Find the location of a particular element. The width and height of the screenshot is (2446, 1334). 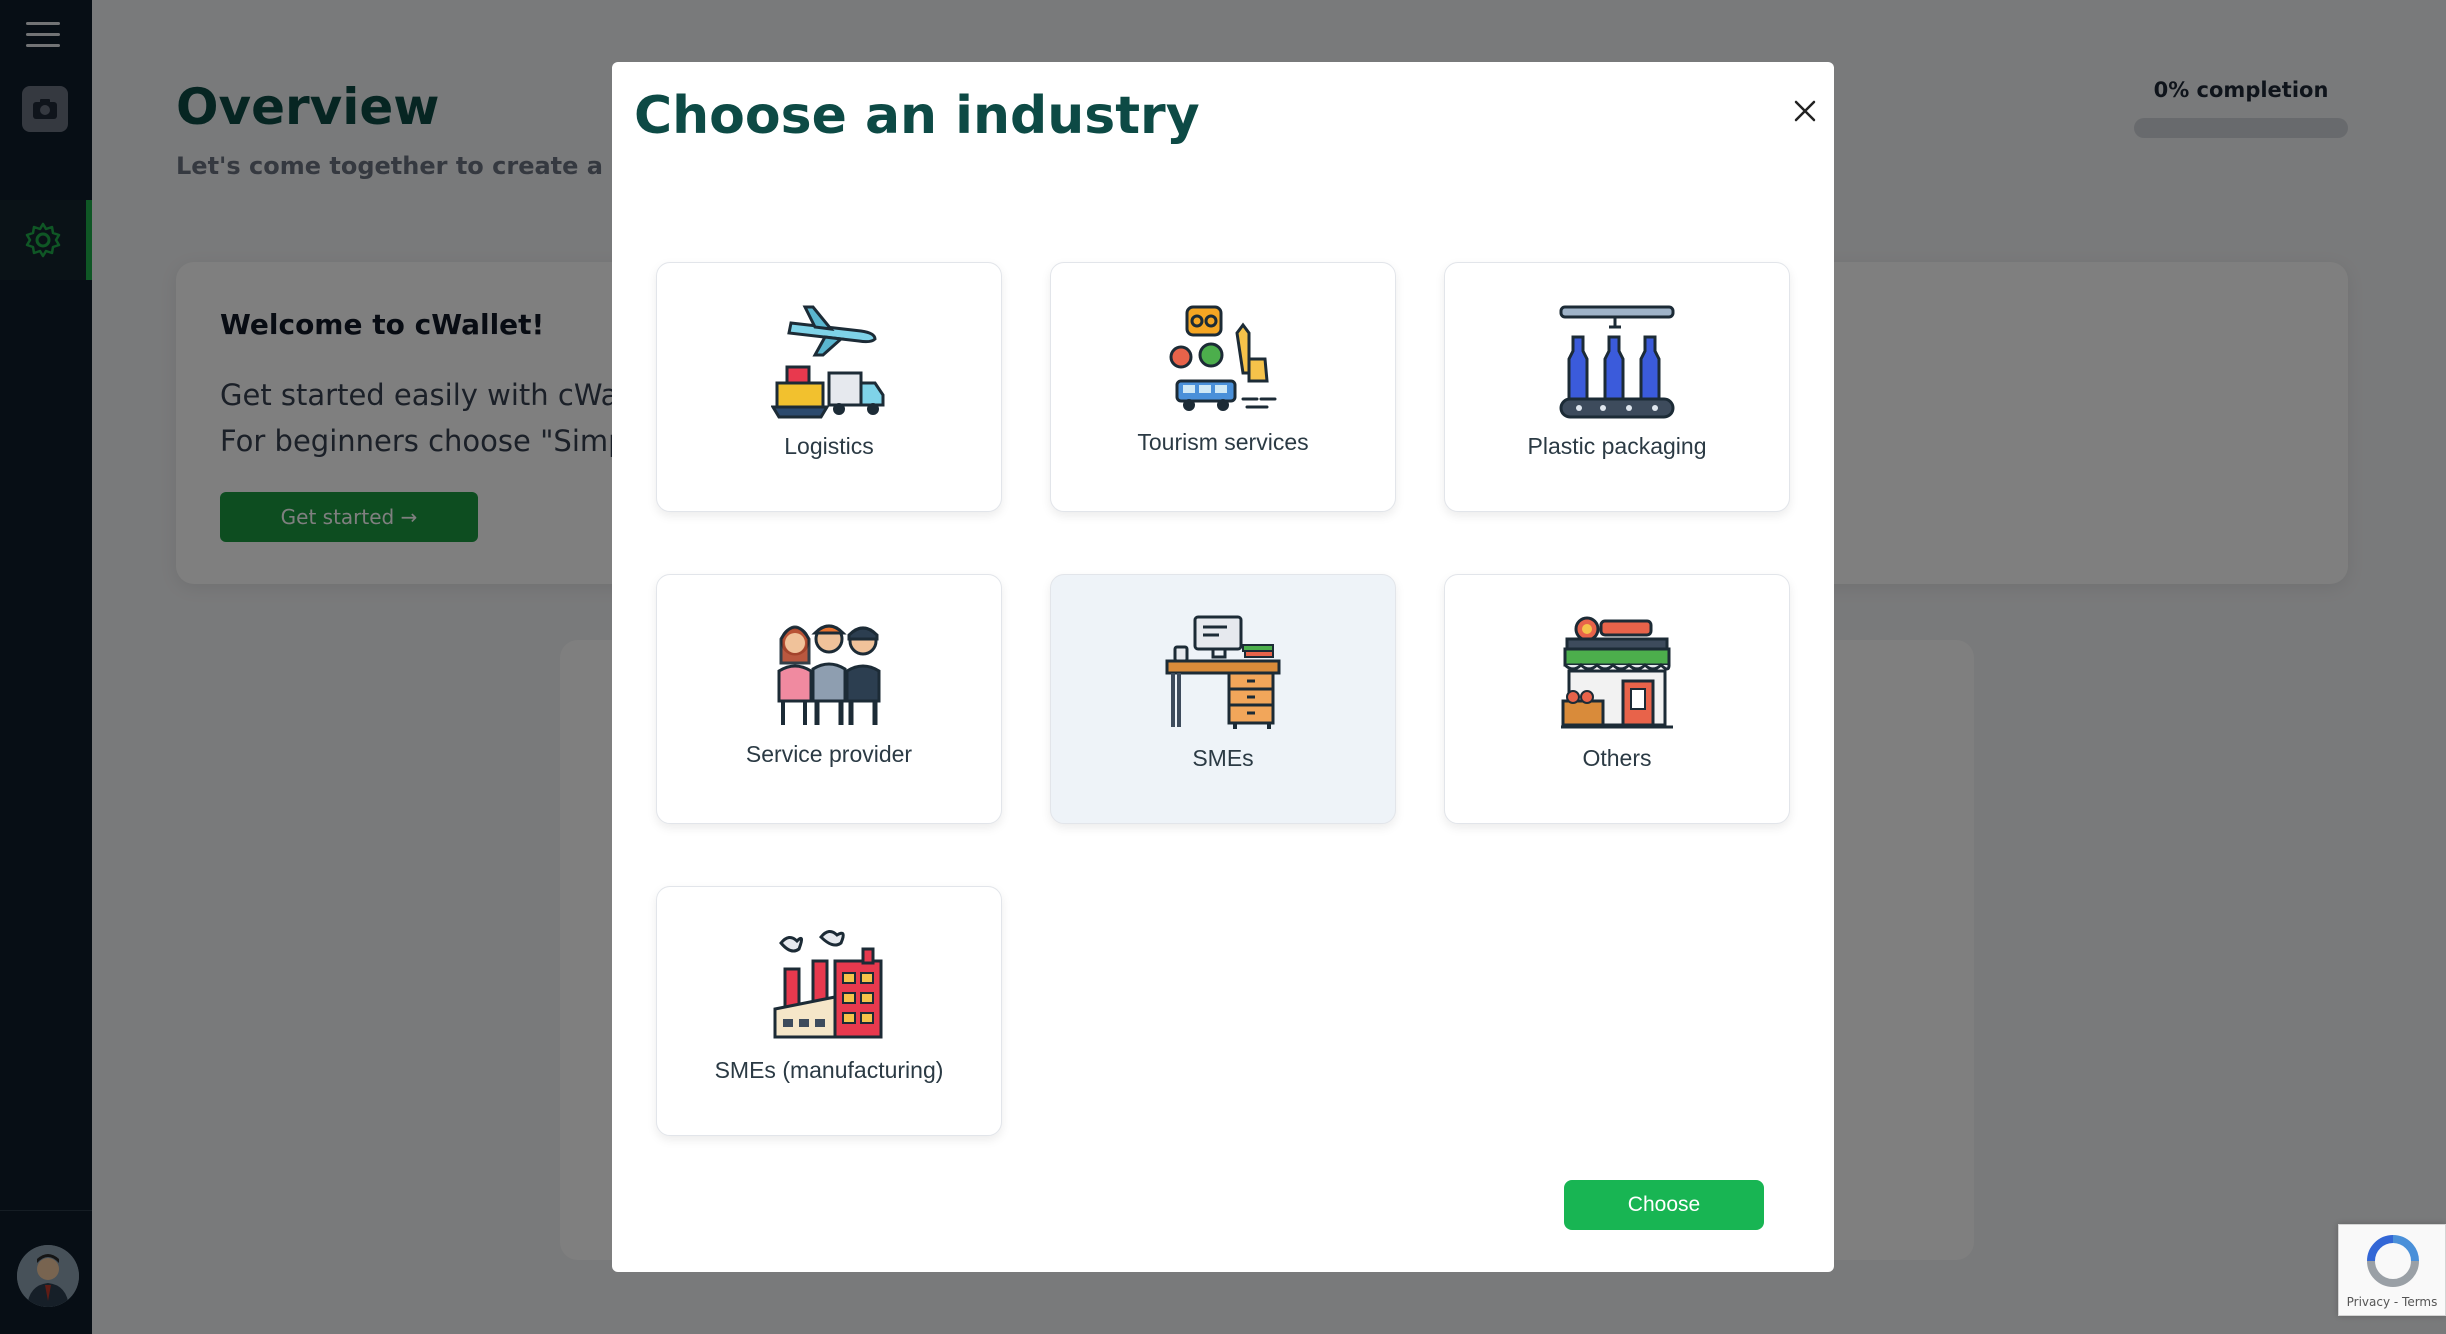

industry-option-service-provider: Service provider is located at coordinates (829, 699).